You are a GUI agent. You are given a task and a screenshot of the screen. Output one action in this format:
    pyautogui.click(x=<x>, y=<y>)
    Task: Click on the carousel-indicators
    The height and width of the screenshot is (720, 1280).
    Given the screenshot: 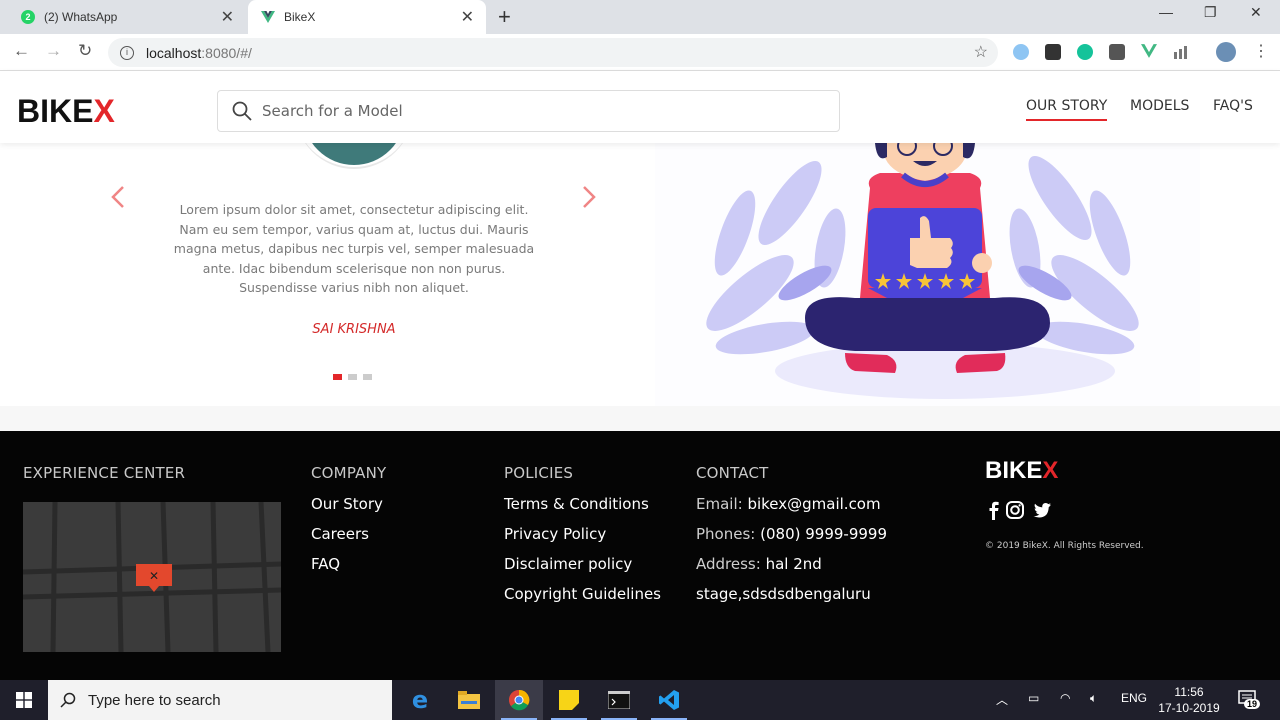 What is the action you would take?
    pyautogui.click(x=352, y=377)
    